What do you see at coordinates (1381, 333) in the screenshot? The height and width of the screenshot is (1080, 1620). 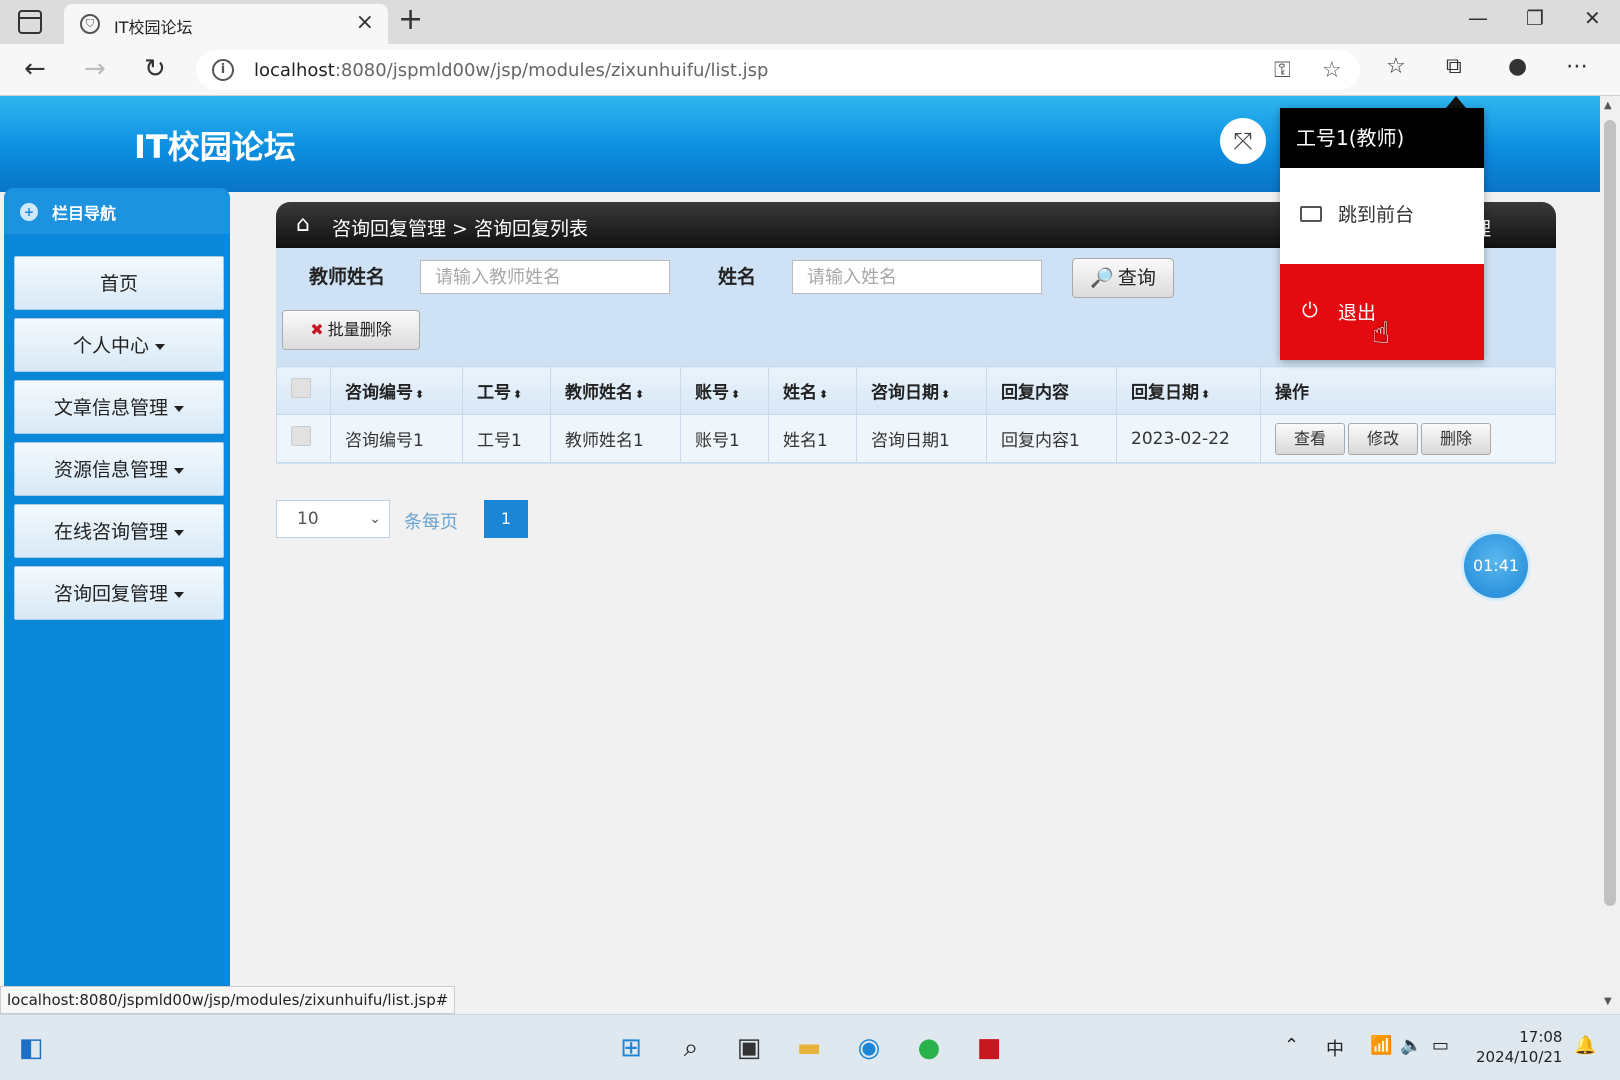 I see `hand-cursor-icon: ☝` at bounding box center [1381, 333].